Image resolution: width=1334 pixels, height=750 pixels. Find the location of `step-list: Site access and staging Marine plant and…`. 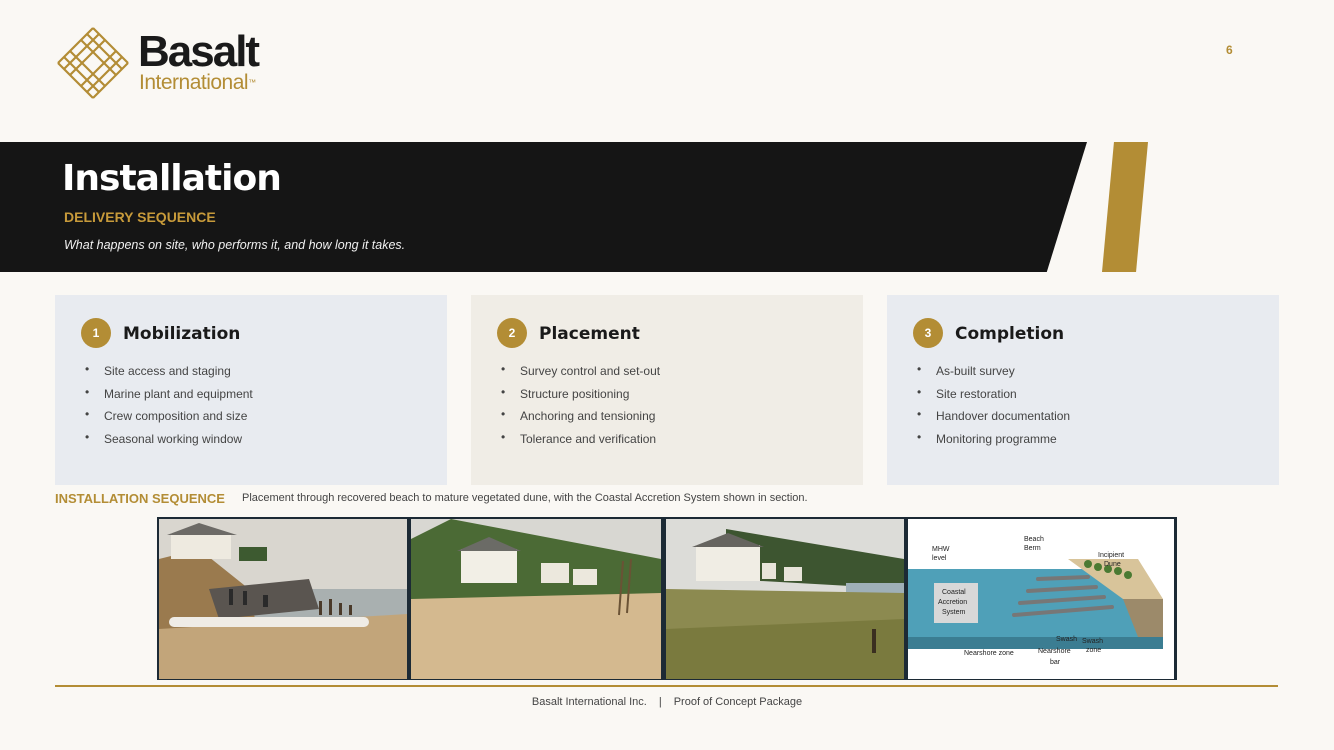

step-list: Site access and staging Marine plant and… is located at coordinates (169, 408).